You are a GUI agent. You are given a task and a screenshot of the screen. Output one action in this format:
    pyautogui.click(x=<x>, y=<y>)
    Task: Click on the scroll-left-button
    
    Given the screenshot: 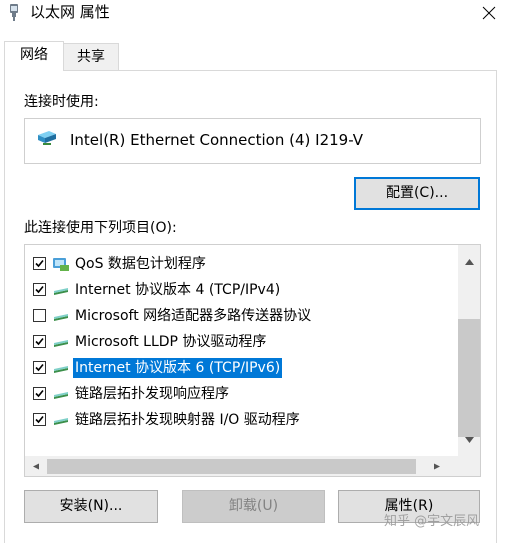 What is the action you would take?
    pyautogui.click(x=36, y=466)
    